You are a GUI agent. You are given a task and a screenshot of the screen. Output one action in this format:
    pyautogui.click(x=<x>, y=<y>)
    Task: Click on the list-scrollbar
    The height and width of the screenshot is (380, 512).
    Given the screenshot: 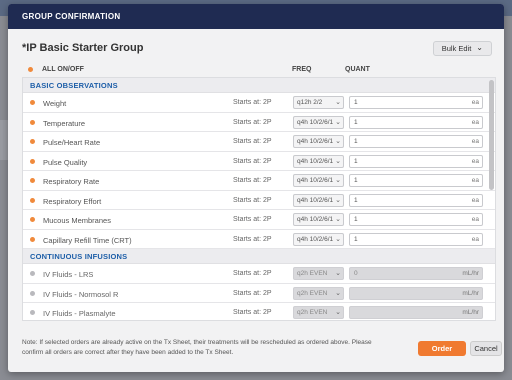 What is the action you would take?
    pyautogui.click(x=491, y=135)
    